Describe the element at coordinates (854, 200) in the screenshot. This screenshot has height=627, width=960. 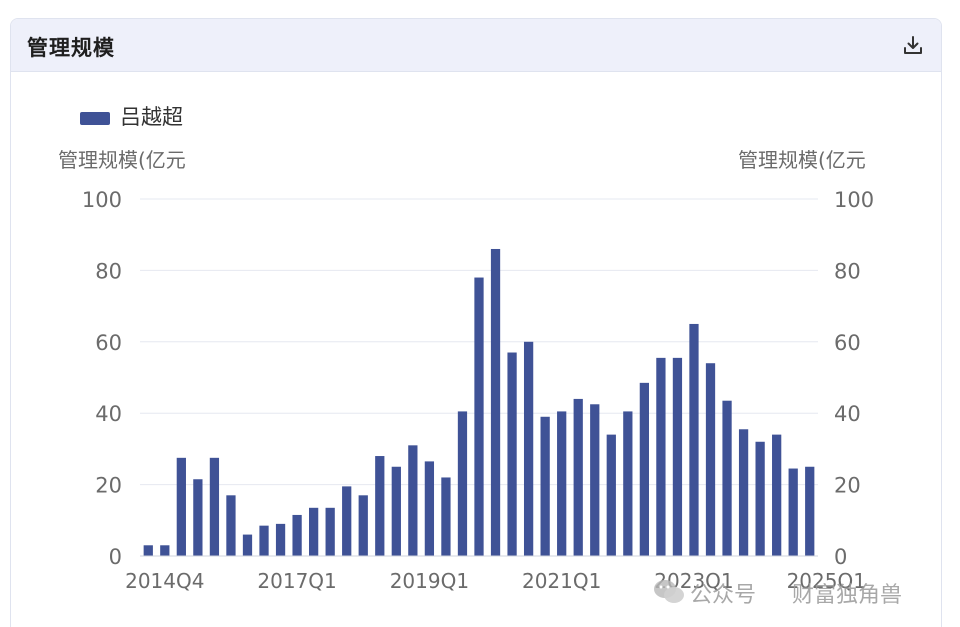
I see `y-tick-right-100: 100` at that location.